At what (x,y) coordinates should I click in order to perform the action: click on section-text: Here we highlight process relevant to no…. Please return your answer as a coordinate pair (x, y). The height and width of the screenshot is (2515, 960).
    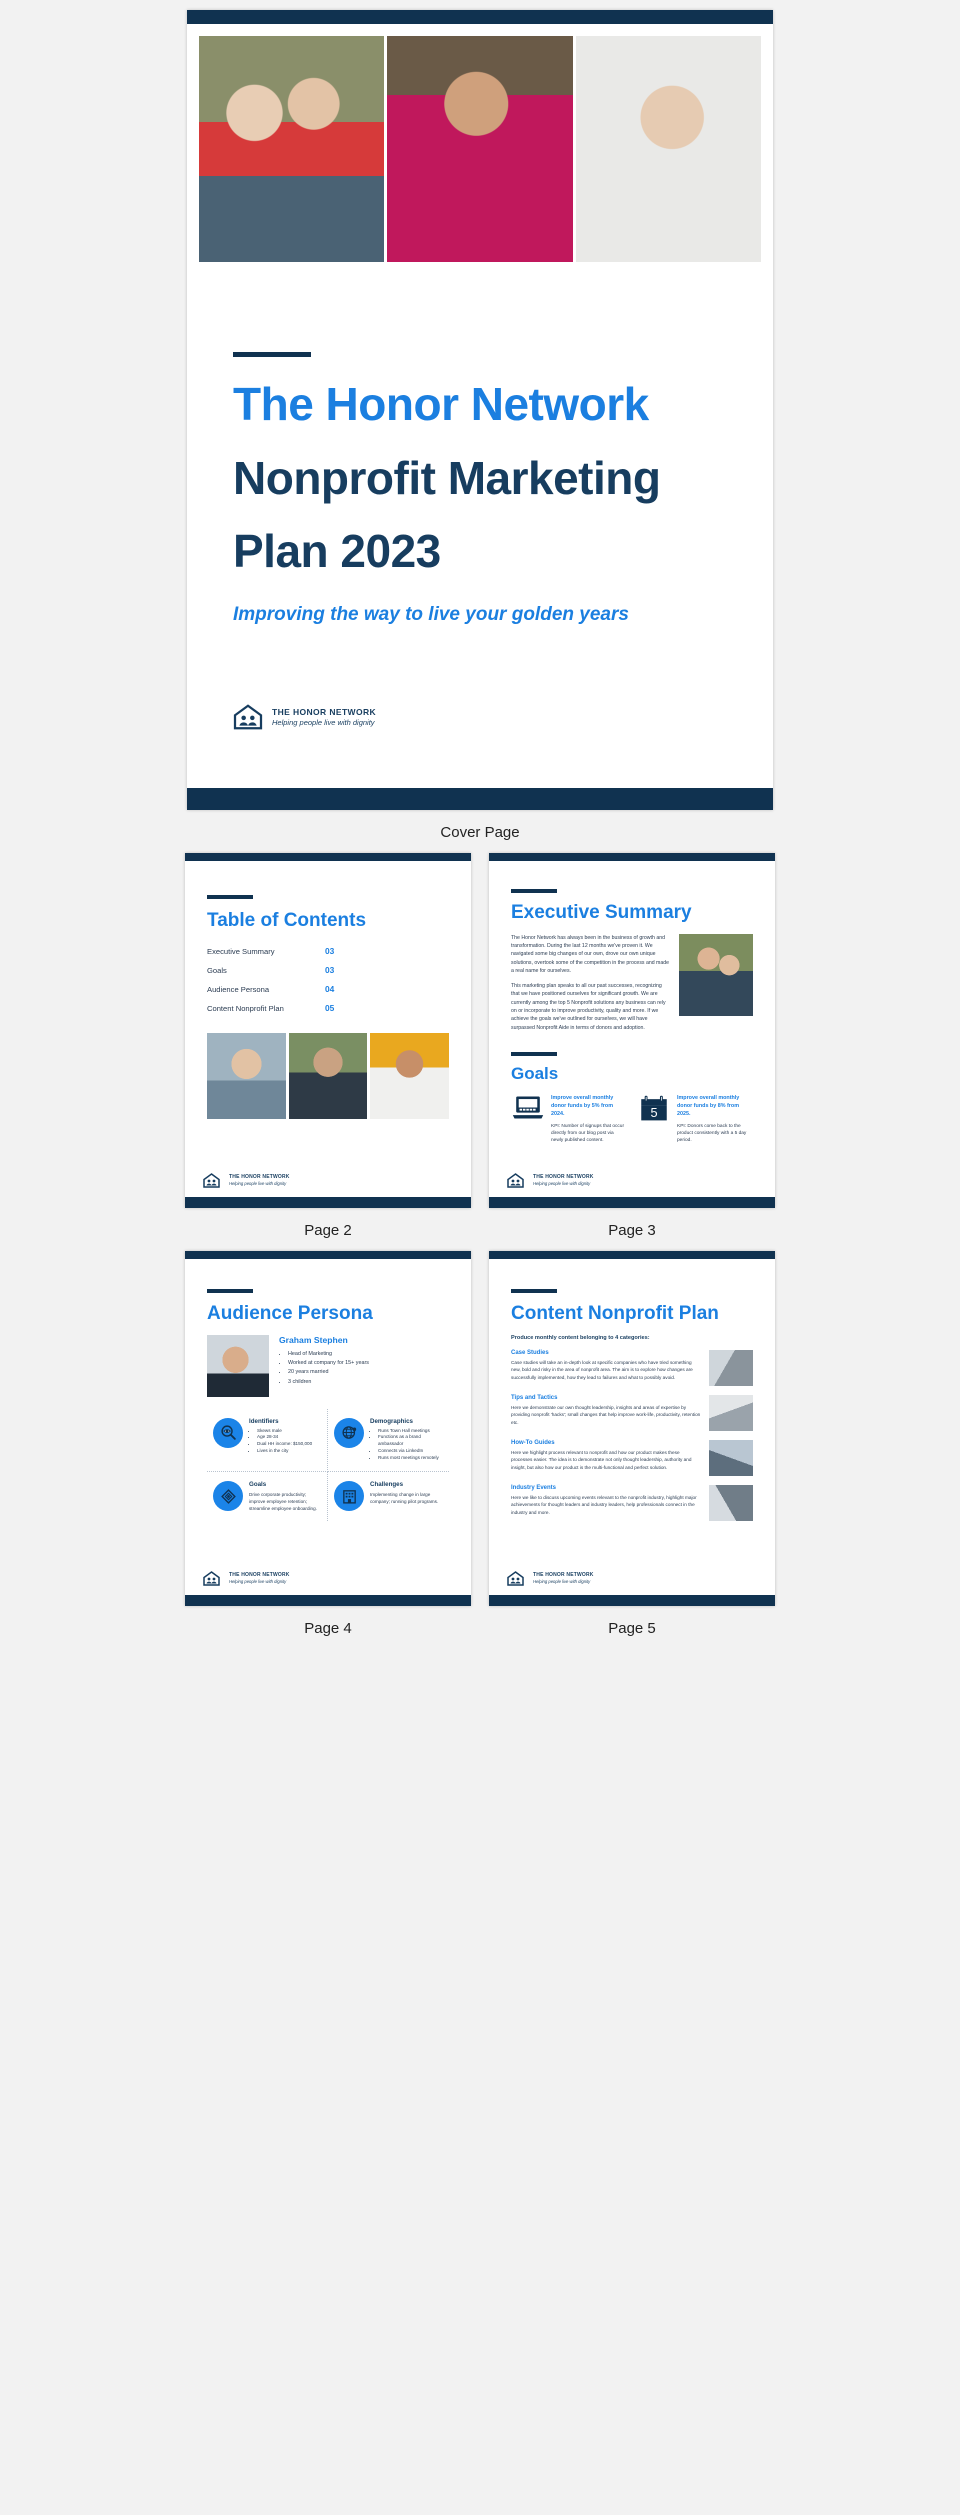
    Looking at the image, I should click on (601, 1459).